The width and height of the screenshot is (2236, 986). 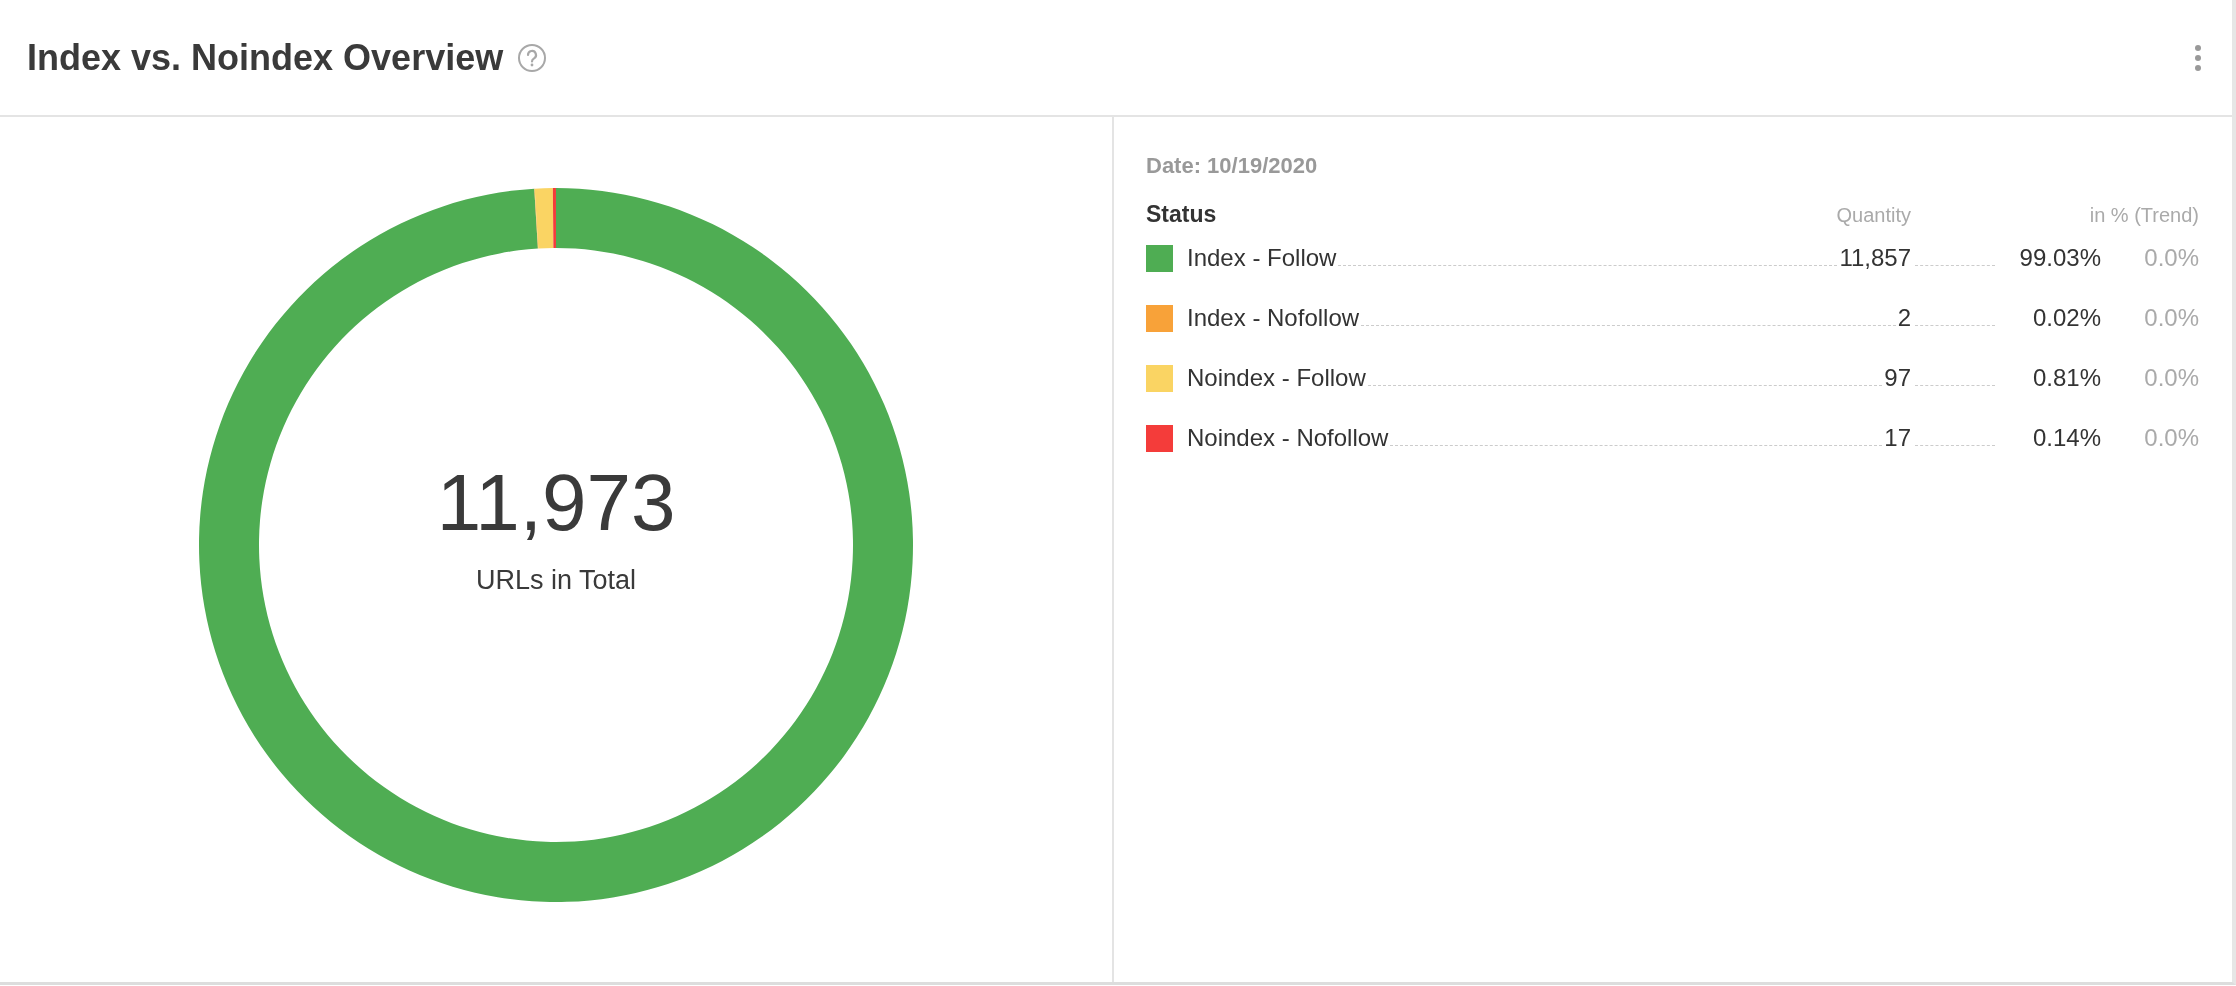 What do you see at coordinates (1873, 215) in the screenshot?
I see `column-header: Quantity` at bounding box center [1873, 215].